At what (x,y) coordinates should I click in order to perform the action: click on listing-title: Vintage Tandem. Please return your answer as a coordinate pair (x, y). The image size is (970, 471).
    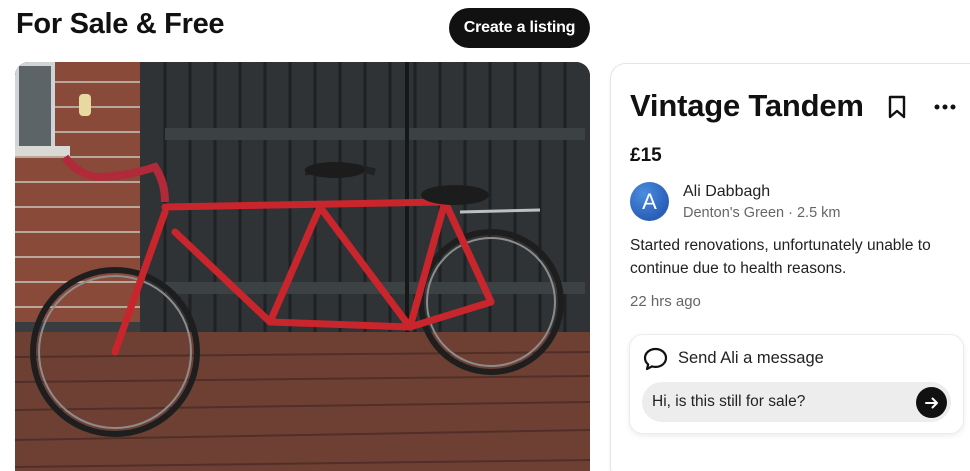
    Looking at the image, I should click on (747, 105).